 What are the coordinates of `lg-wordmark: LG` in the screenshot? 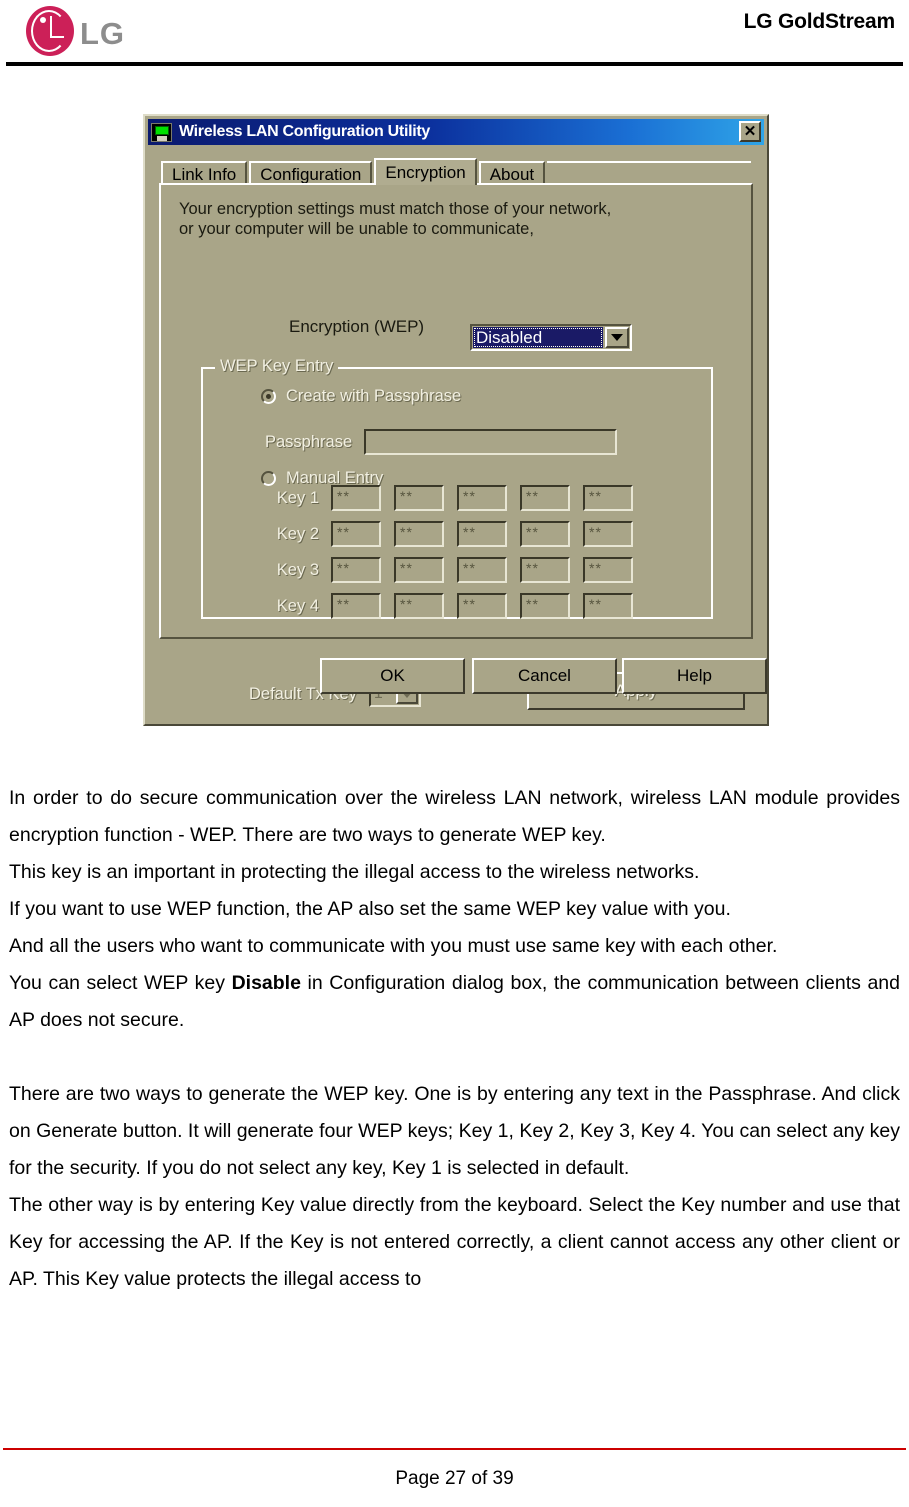 It's located at (103, 33).